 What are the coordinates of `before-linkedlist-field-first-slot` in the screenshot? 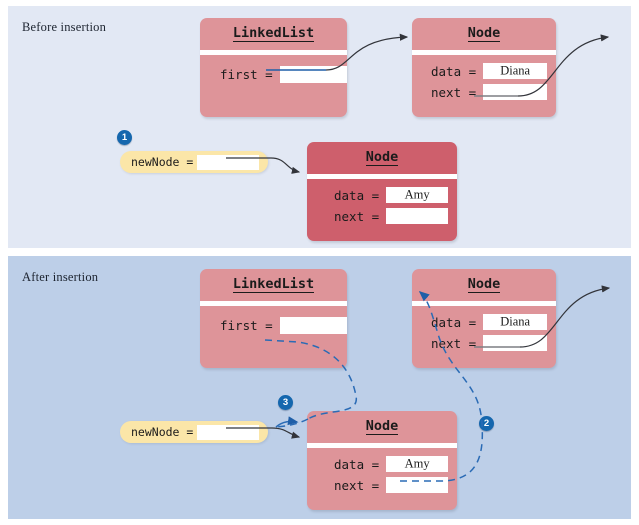 It's located at (313, 74).